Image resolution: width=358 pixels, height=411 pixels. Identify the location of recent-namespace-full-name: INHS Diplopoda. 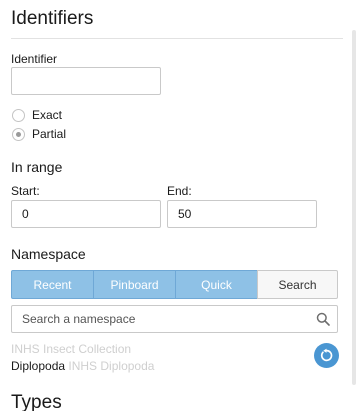
(111, 366).